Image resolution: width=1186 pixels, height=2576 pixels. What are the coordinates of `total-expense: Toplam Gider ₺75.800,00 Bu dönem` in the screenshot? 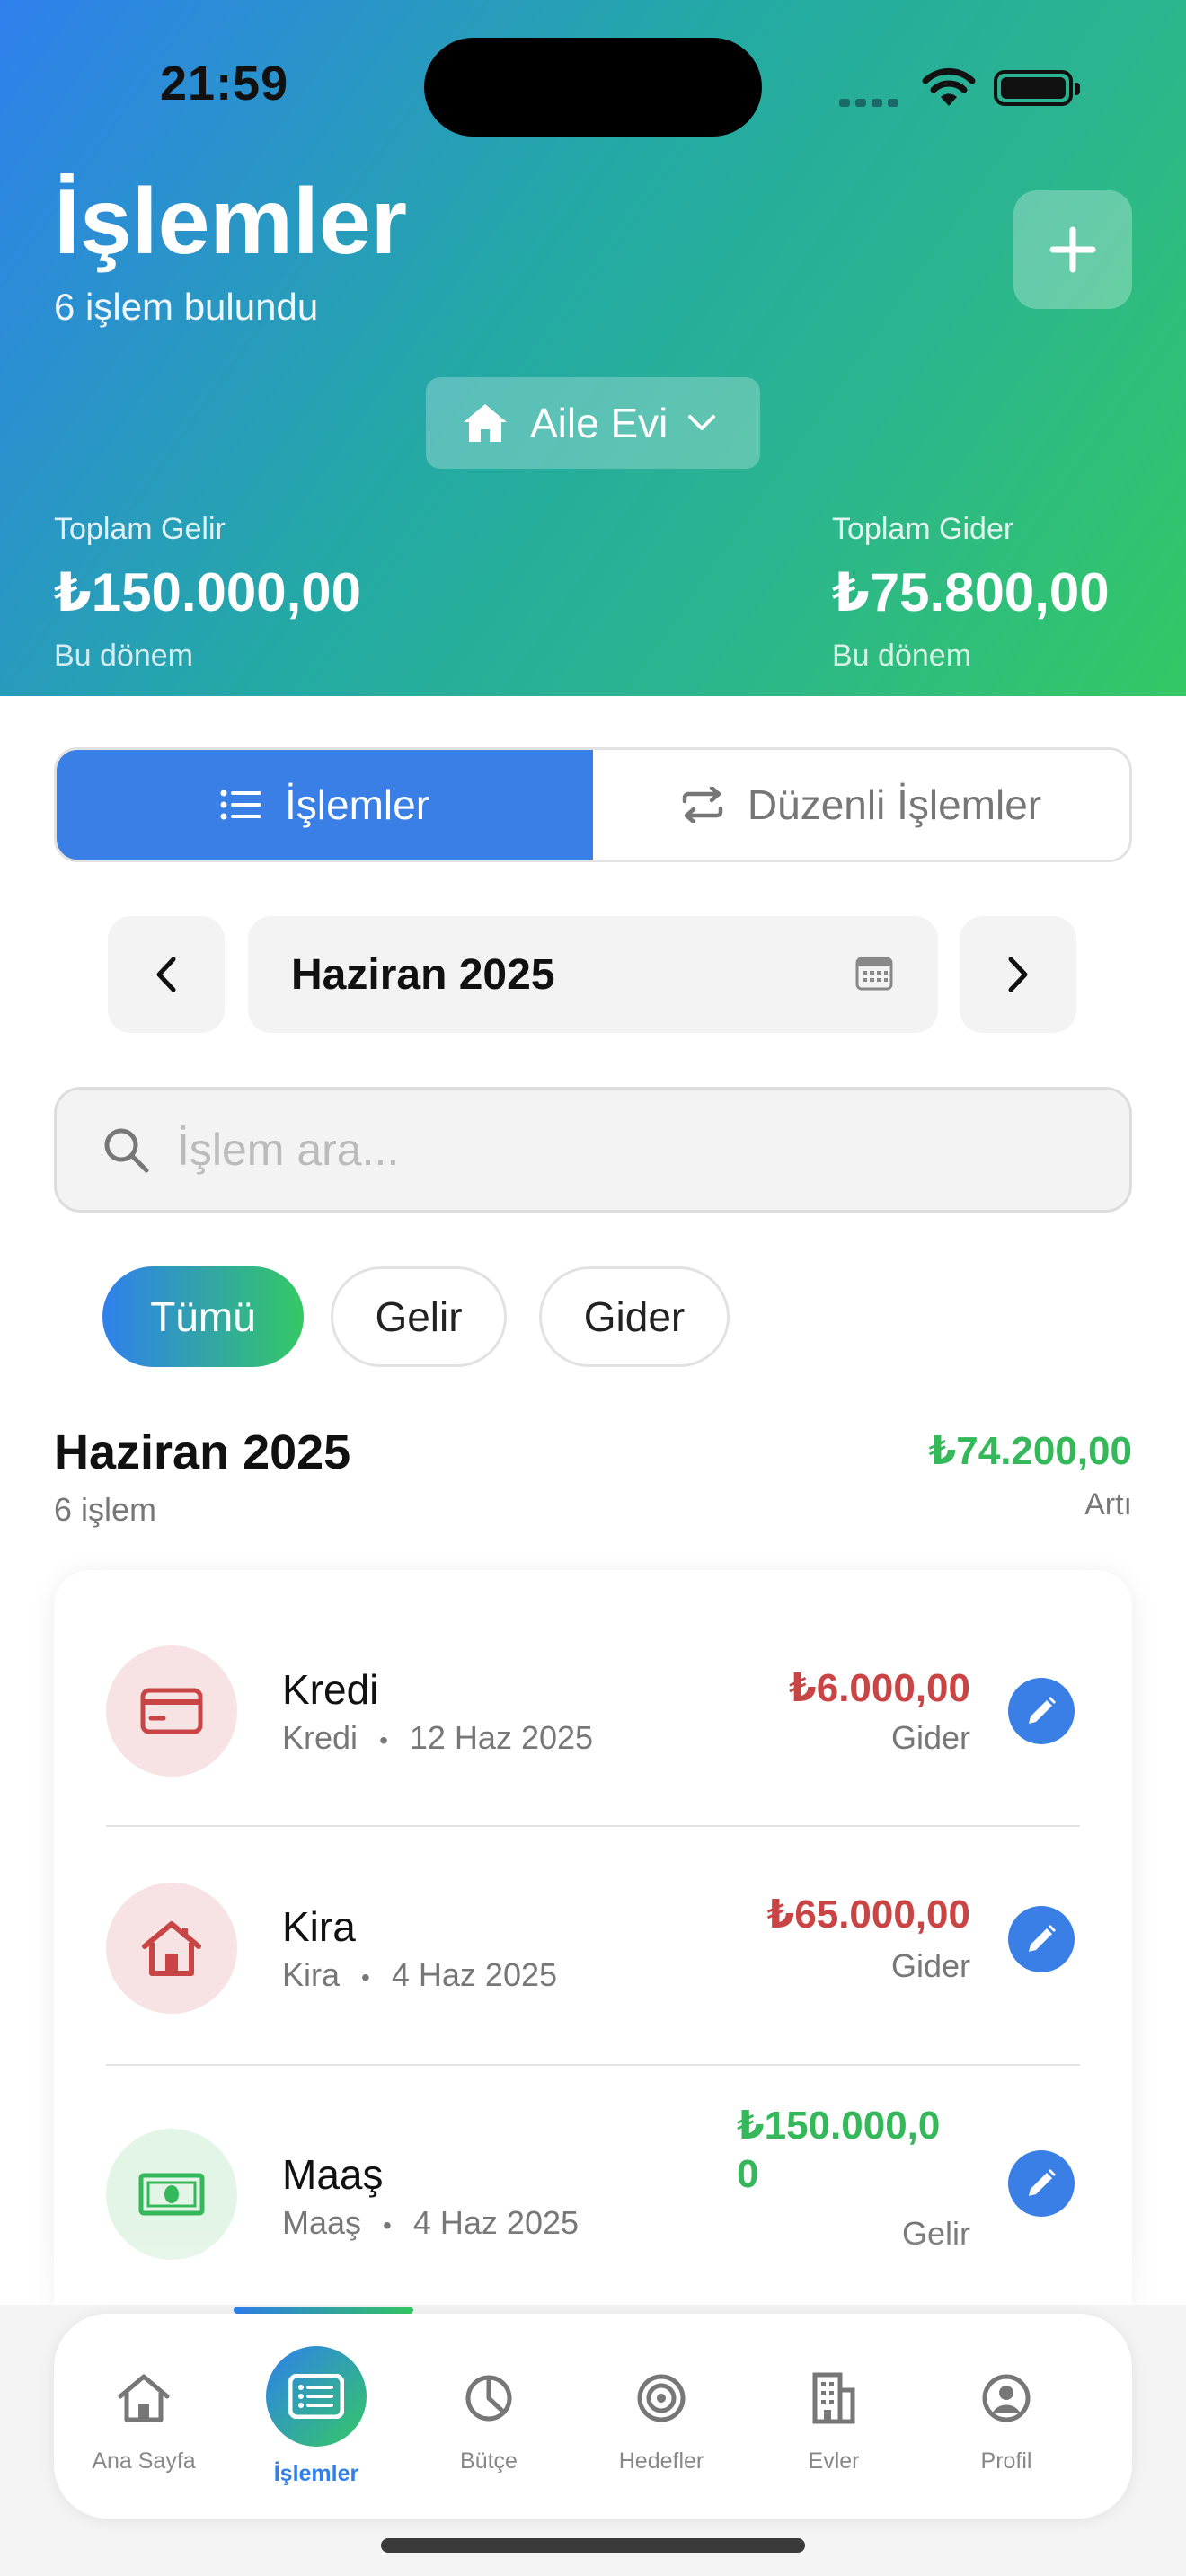 It's located at (971, 593).